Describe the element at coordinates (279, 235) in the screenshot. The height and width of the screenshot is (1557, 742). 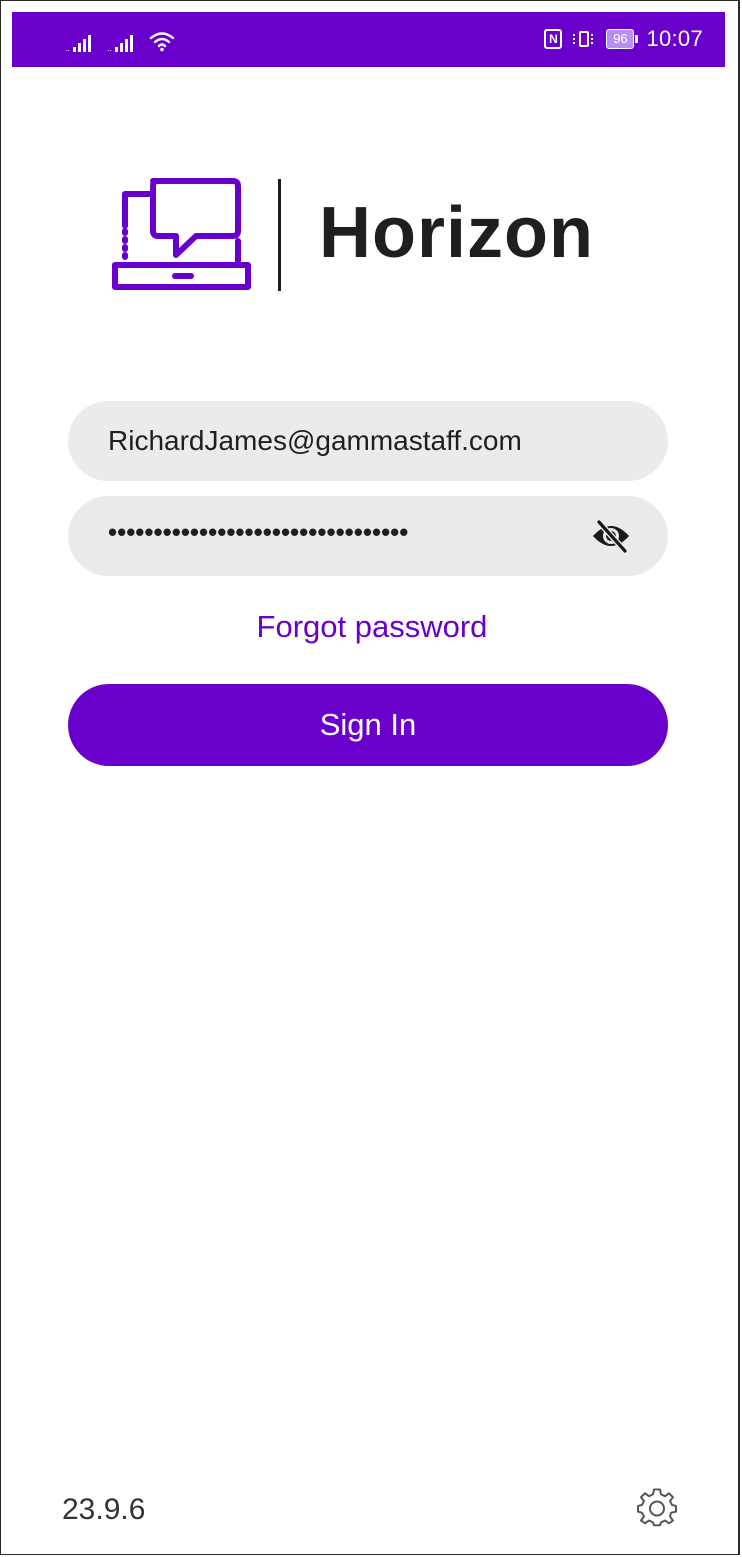
I see `logo-divider` at that location.